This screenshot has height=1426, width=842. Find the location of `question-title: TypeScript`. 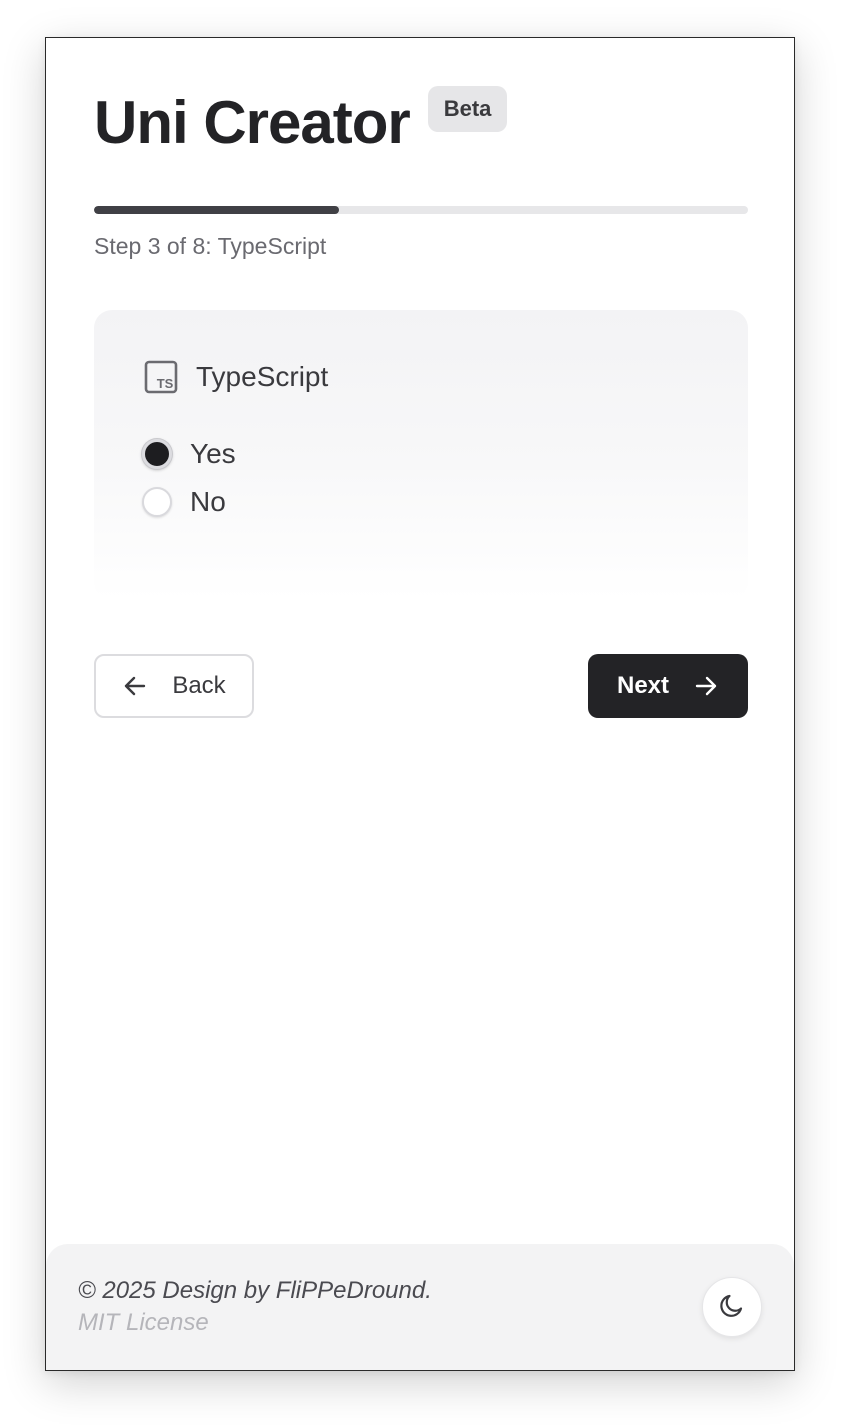

question-title: TypeScript is located at coordinates (262, 376).